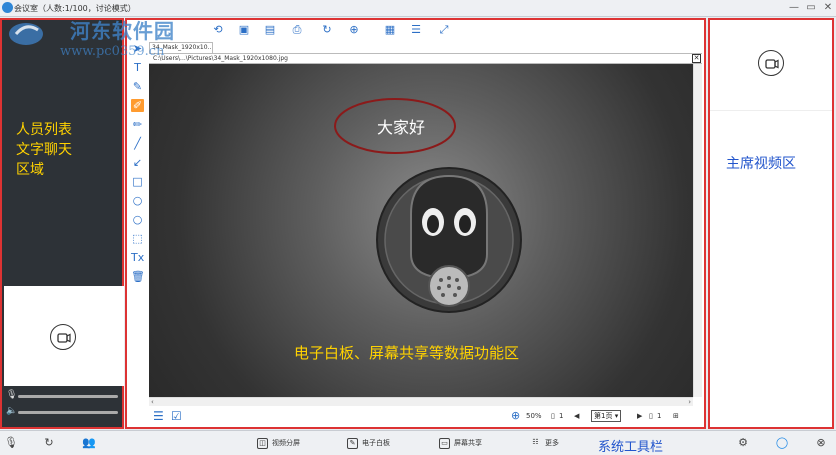  Describe the element at coordinates (697, 230) in the screenshot. I see `vertical-scrollbar` at that location.